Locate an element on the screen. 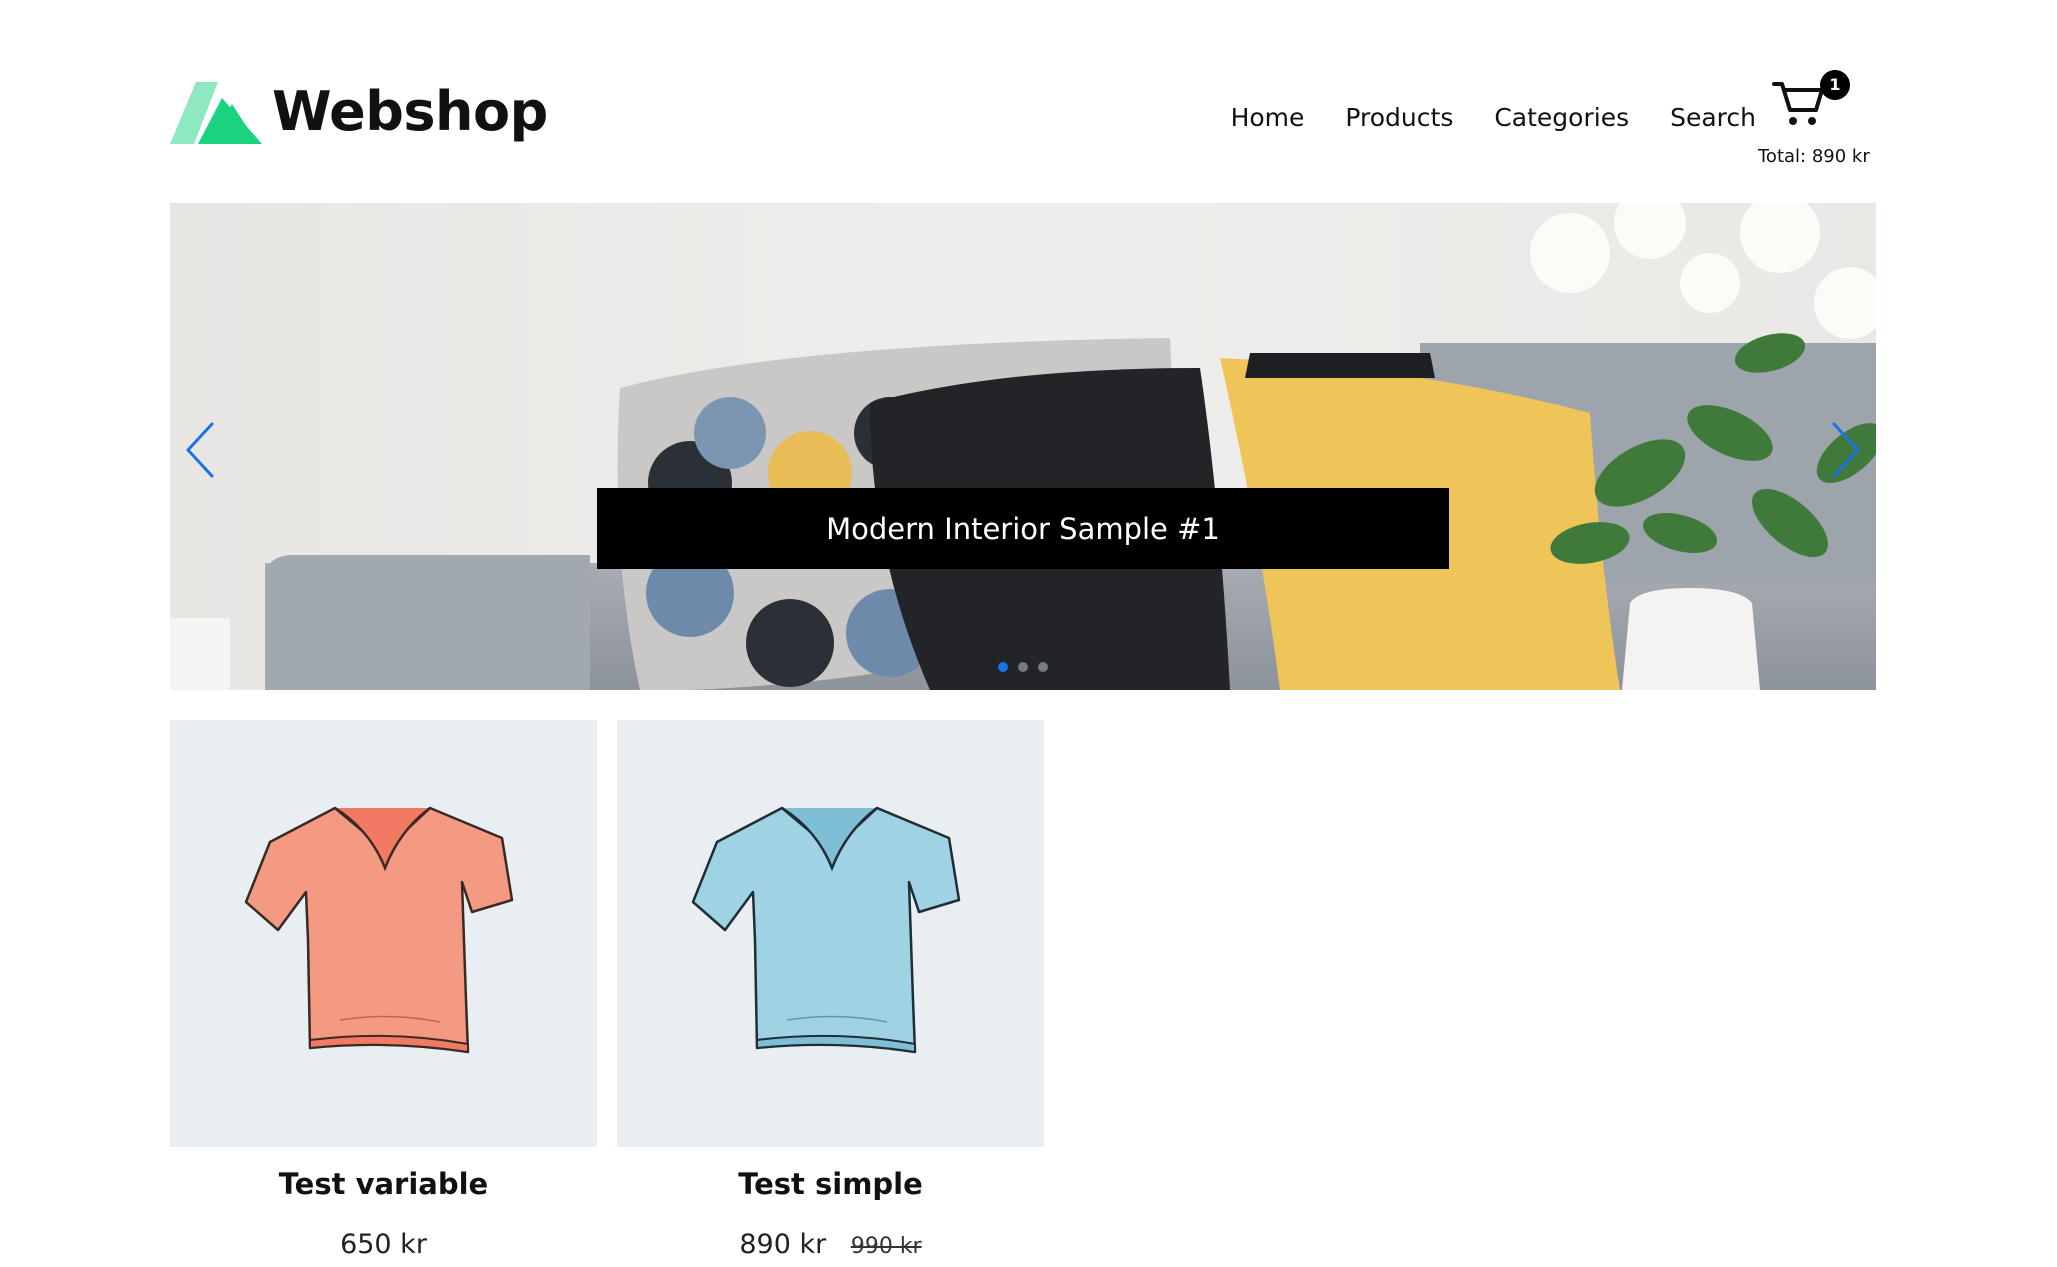  nav-categories: Categories is located at coordinates (1561, 118).